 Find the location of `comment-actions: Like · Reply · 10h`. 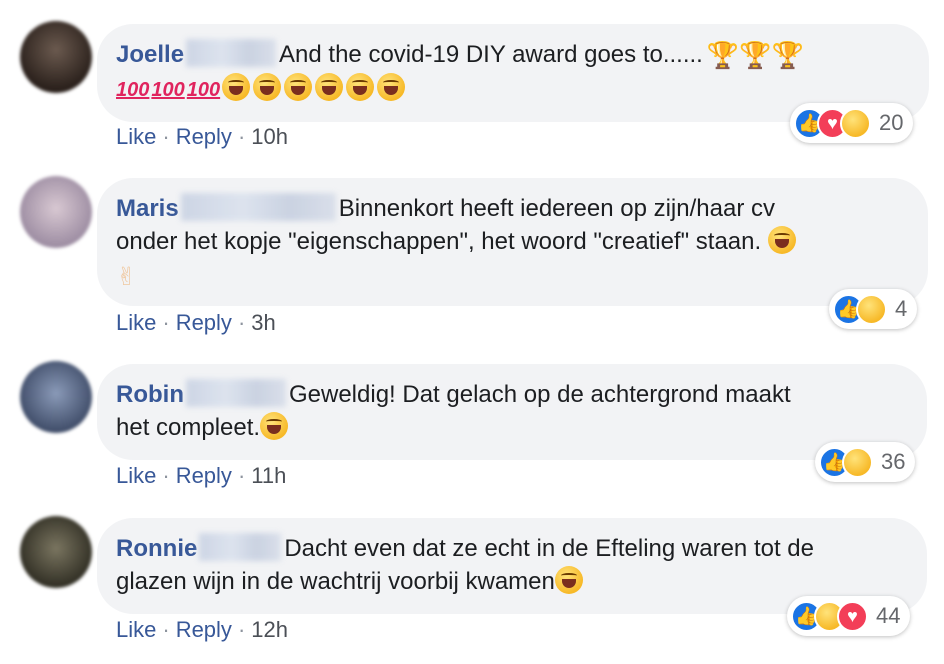

comment-actions: Like · Reply · 10h is located at coordinates (202, 137).